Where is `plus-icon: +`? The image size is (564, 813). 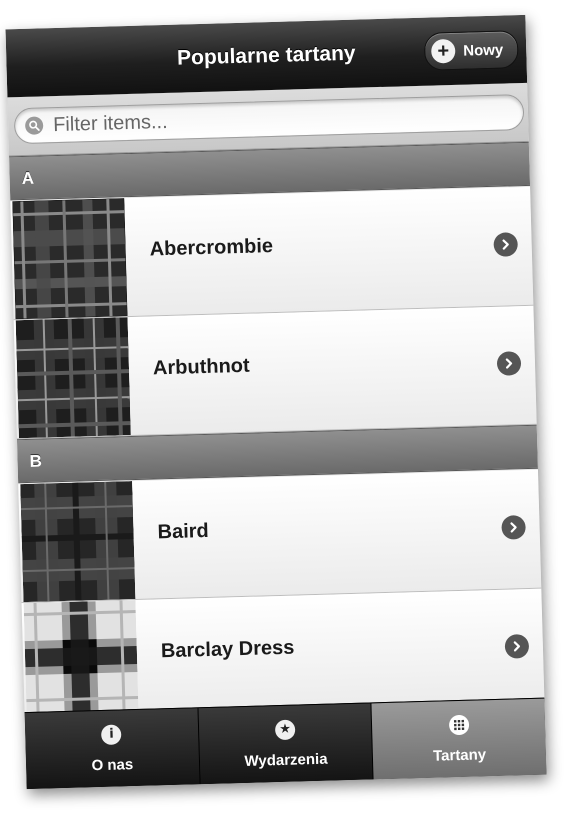
plus-icon: + is located at coordinates (443, 51).